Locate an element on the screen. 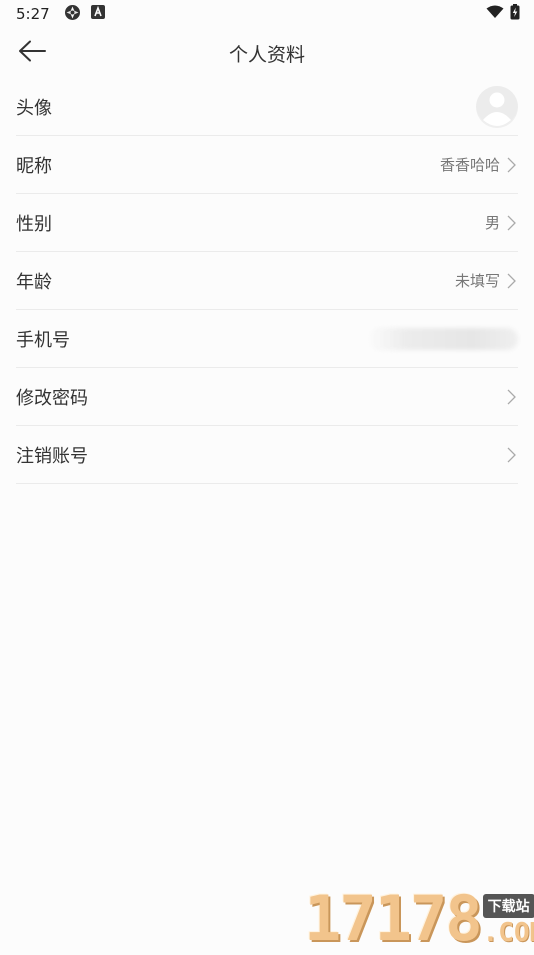  change-password-right is located at coordinates (511, 397).